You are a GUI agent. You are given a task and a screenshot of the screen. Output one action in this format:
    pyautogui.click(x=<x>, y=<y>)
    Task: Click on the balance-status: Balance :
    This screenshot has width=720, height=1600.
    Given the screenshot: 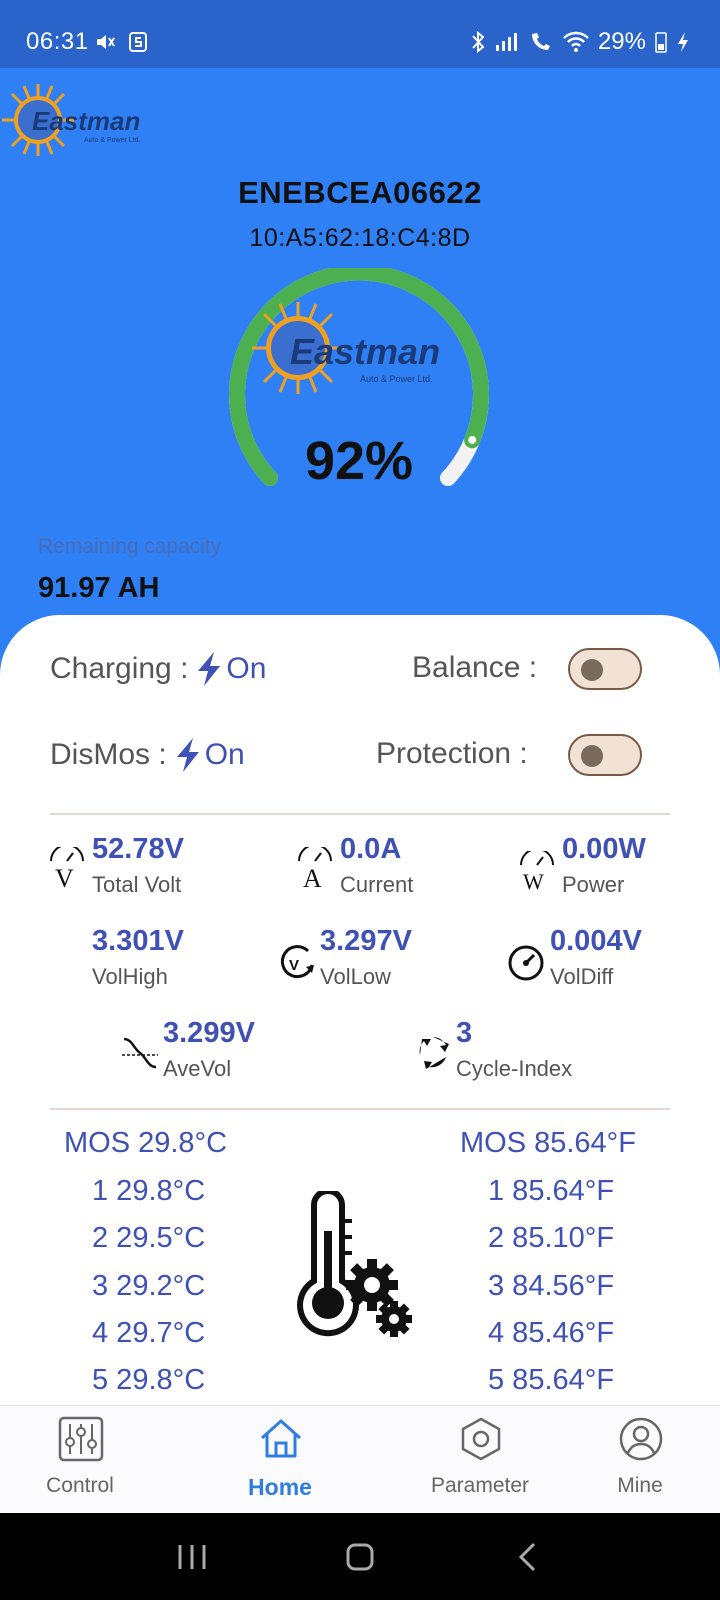 What is the action you would take?
    pyautogui.click(x=474, y=668)
    